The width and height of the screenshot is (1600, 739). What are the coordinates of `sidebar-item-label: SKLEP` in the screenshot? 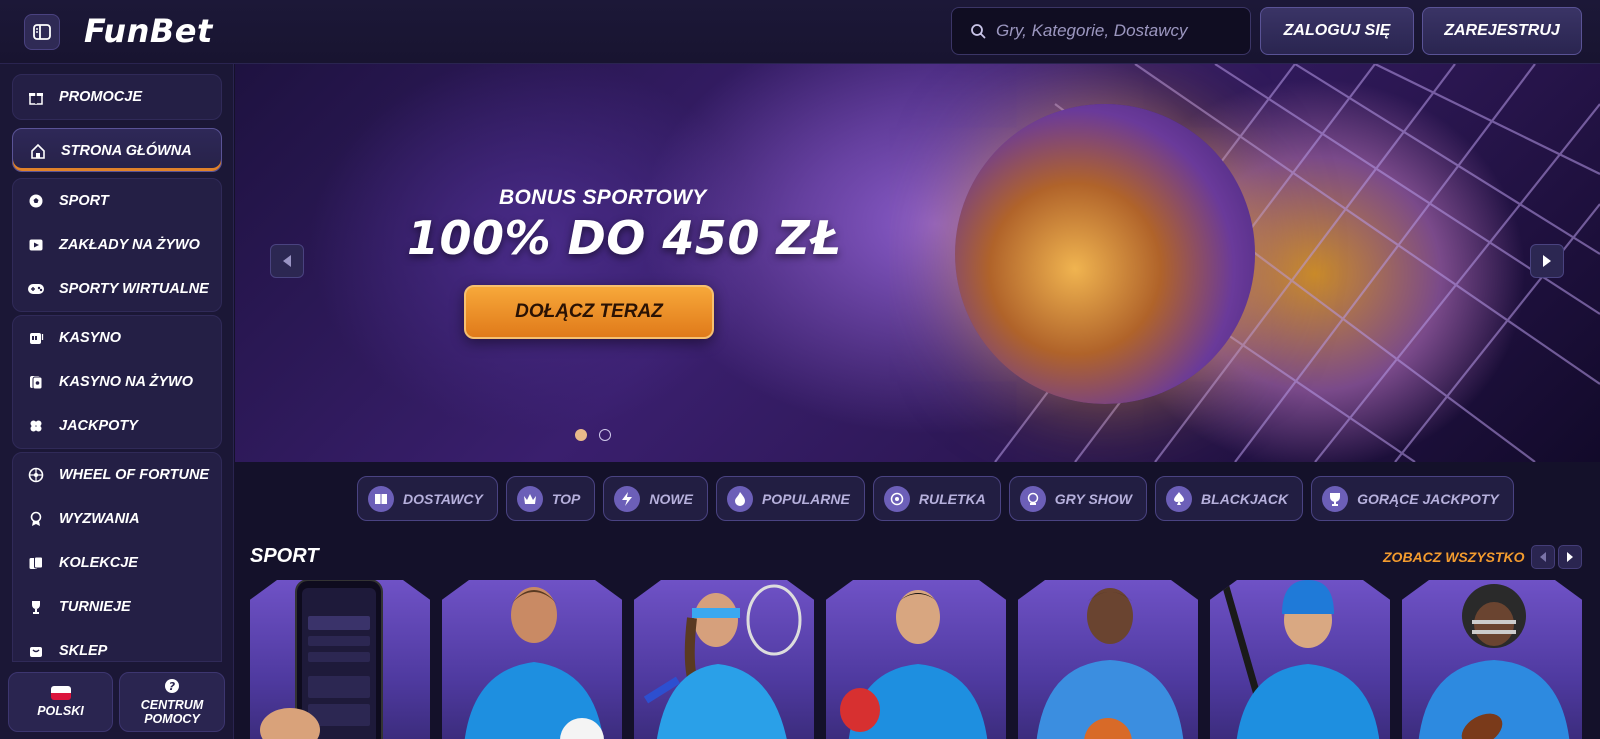 It's located at (83, 651).